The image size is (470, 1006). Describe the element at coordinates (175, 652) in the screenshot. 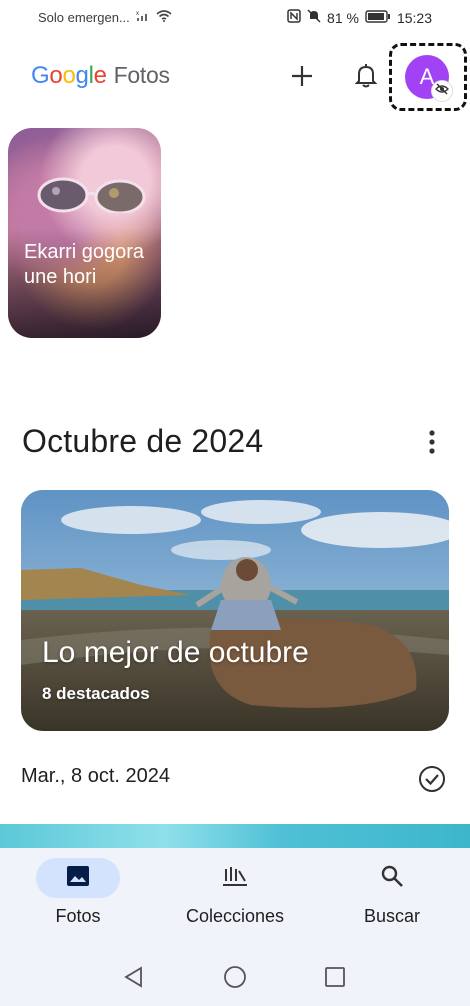

I see `highlight-title: Lo mejor de octubre` at that location.